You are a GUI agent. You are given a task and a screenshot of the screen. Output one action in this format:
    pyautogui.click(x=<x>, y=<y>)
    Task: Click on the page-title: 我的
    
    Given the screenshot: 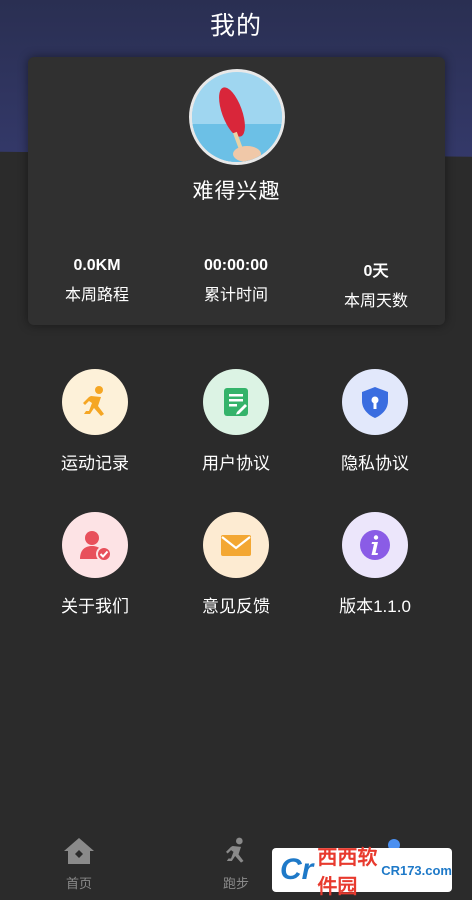 What is the action you would take?
    pyautogui.click(x=235, y=26)
    